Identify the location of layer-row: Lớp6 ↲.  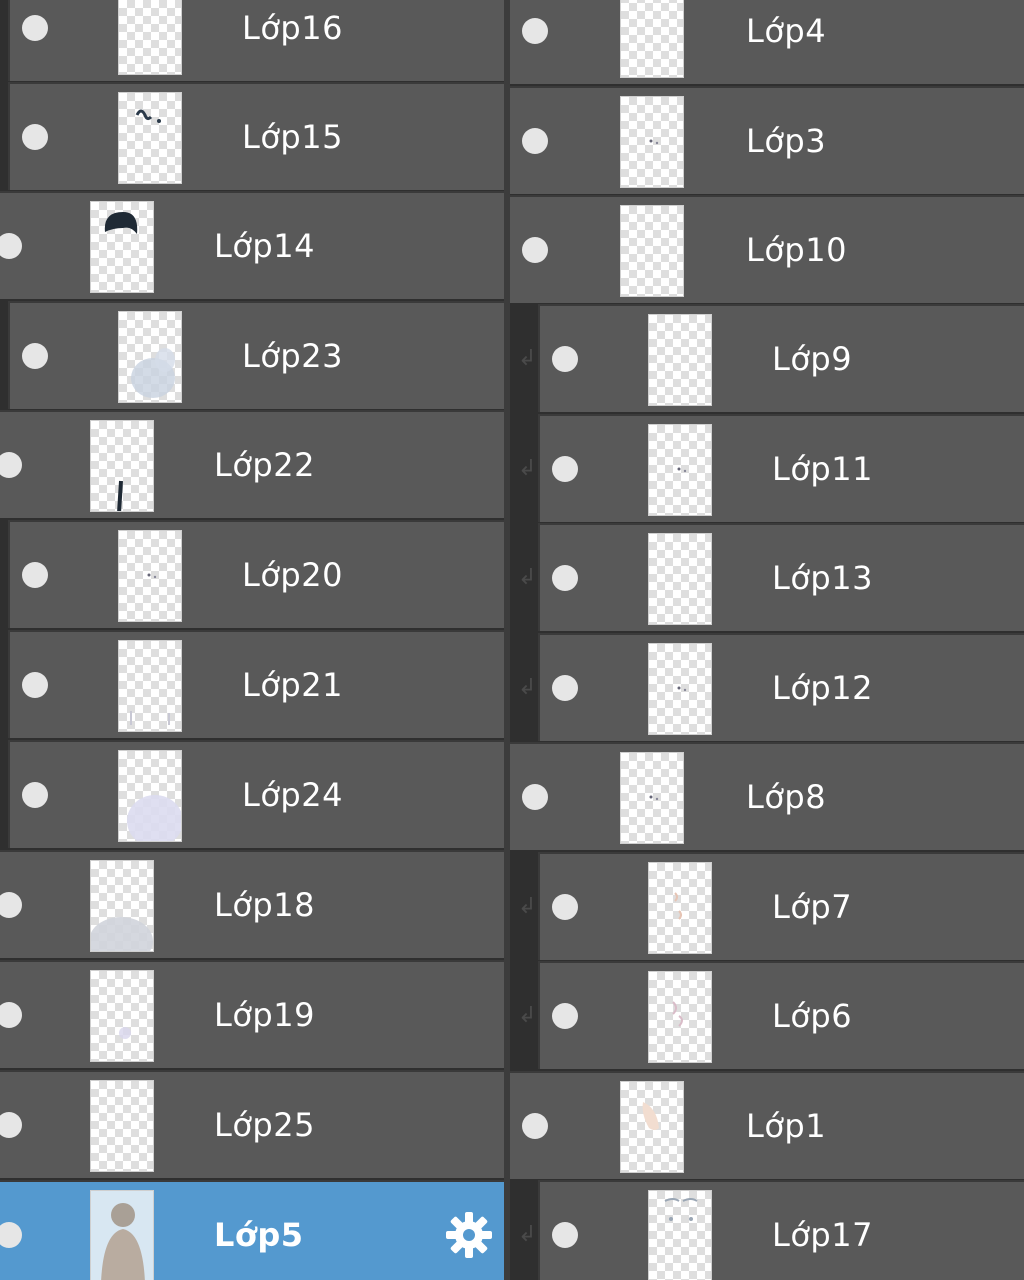
(771, 1015).